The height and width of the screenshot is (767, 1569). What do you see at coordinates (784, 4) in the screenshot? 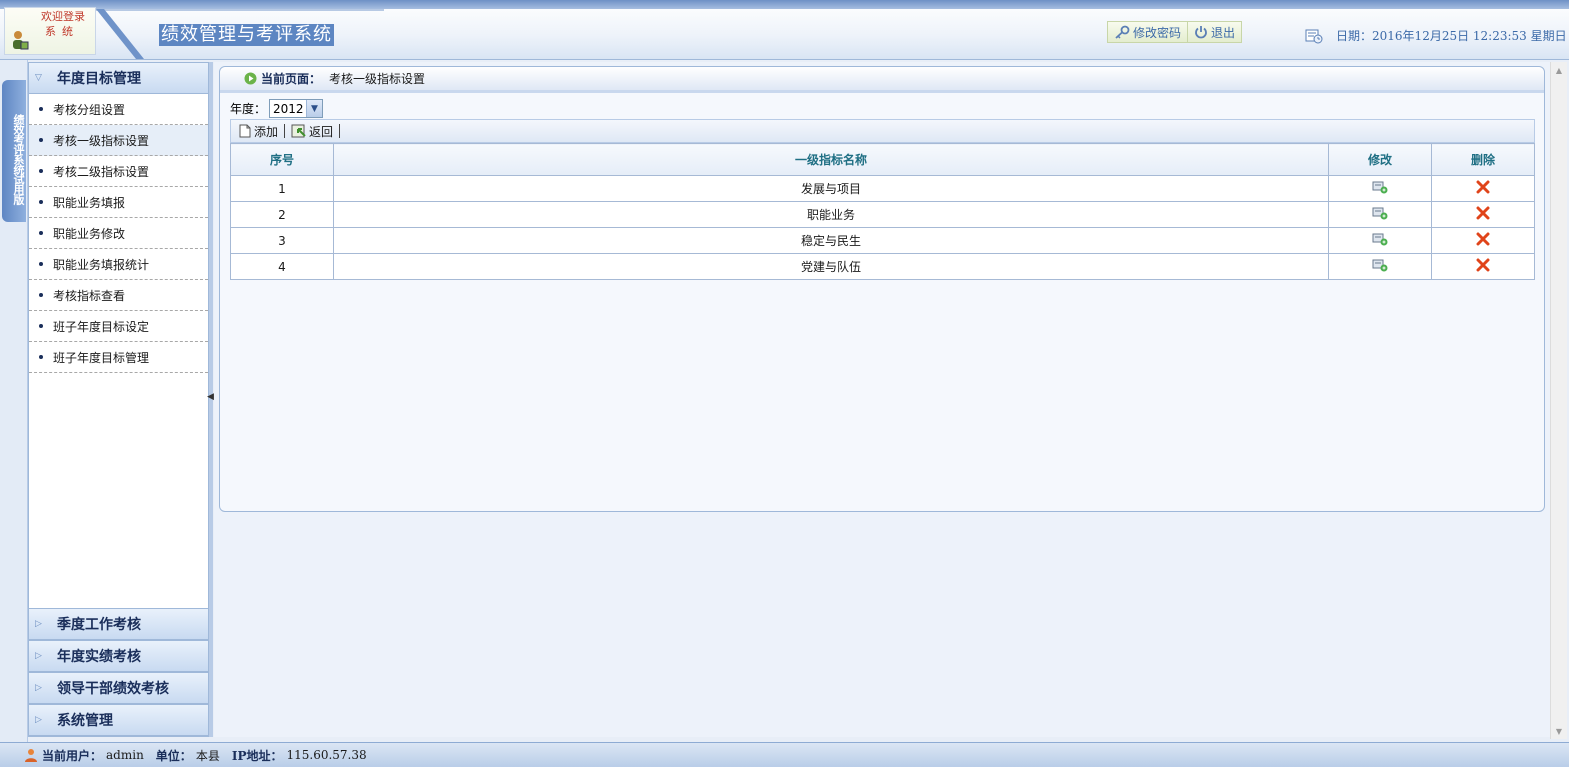
I see `header-top-band` at bounding box center [784, 4].